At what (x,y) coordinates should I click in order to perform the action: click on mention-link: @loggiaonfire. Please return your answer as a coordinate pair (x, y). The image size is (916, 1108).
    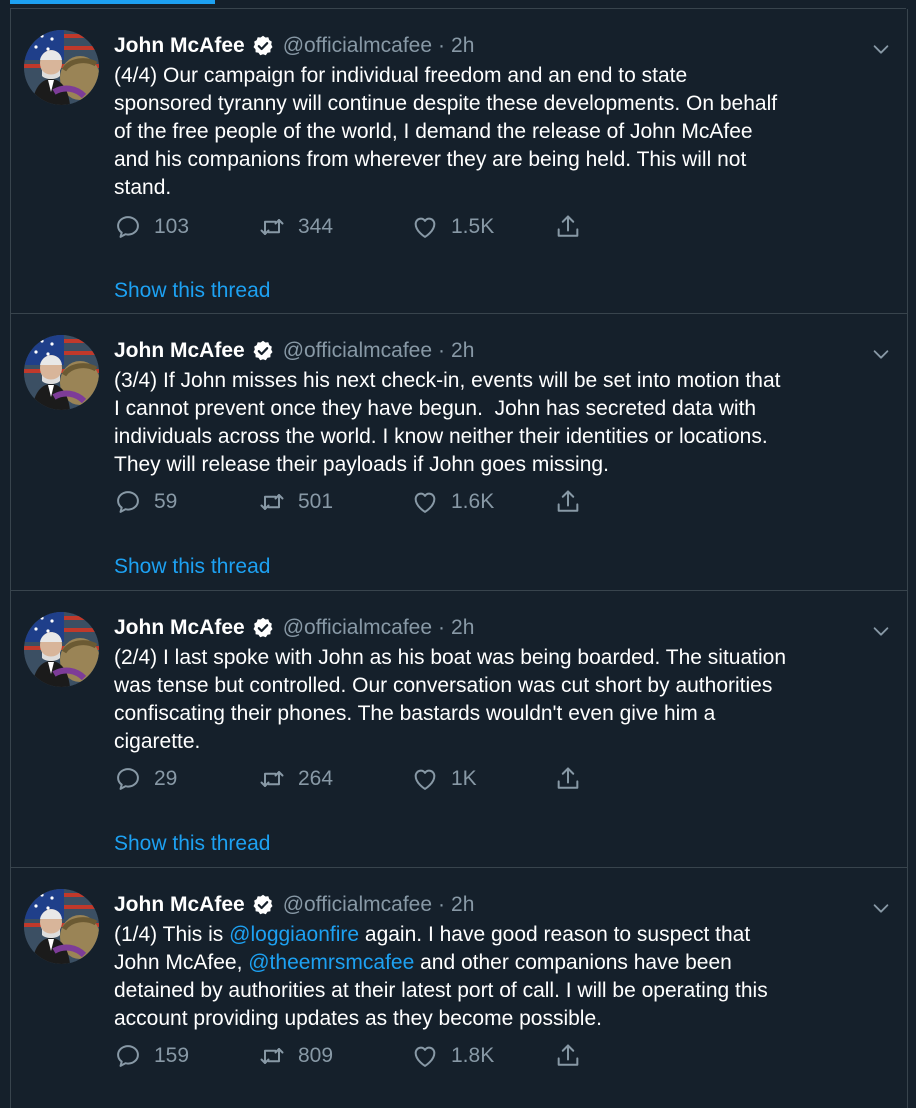
    Looking at the image, I should click on (294, 934).